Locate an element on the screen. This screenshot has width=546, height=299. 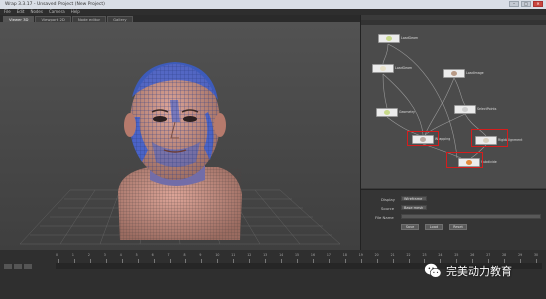
timeline-tick-label: 0 is located at coordinates (57, 255).